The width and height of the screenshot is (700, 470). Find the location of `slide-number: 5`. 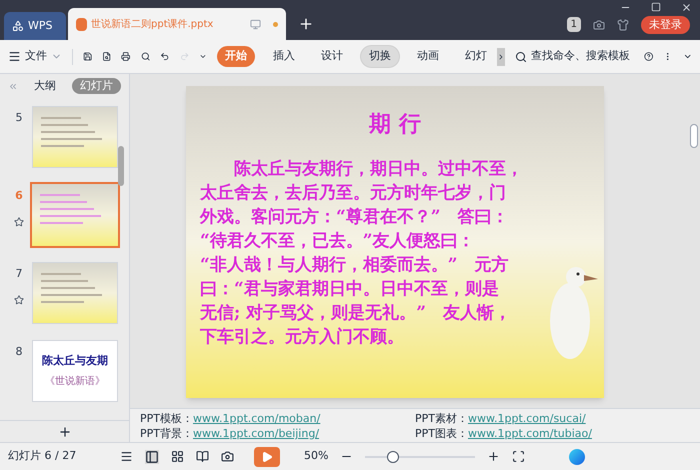

slide-number: 5 is located at coordinates (19, 118).